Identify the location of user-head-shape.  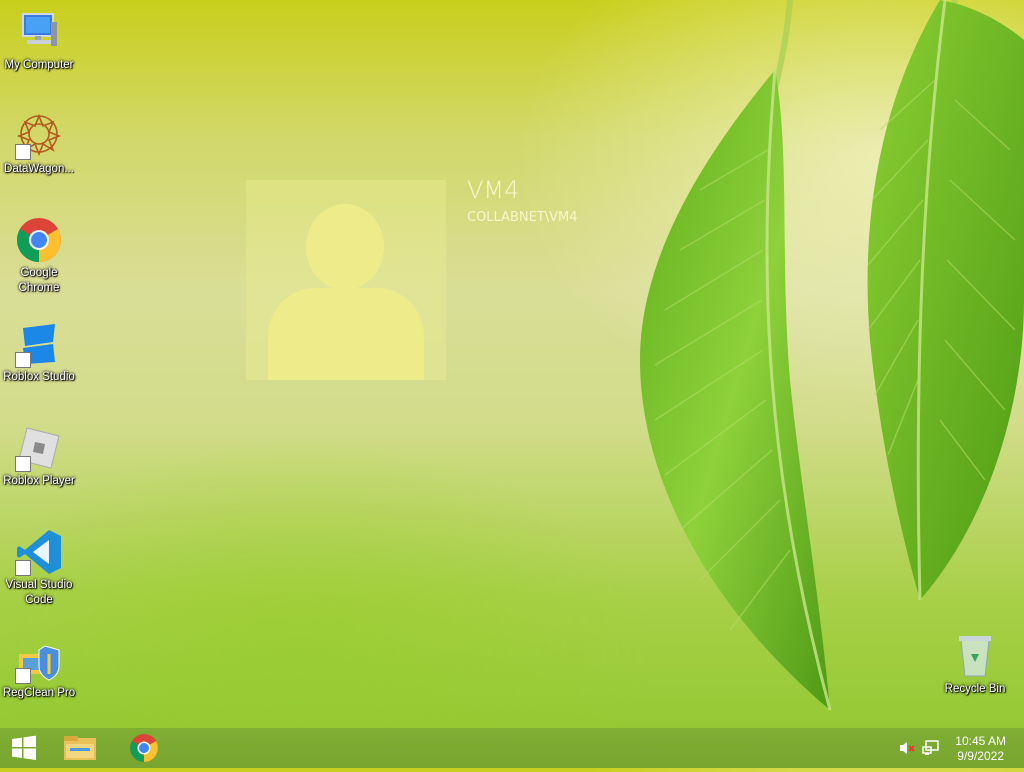
(345, 247).